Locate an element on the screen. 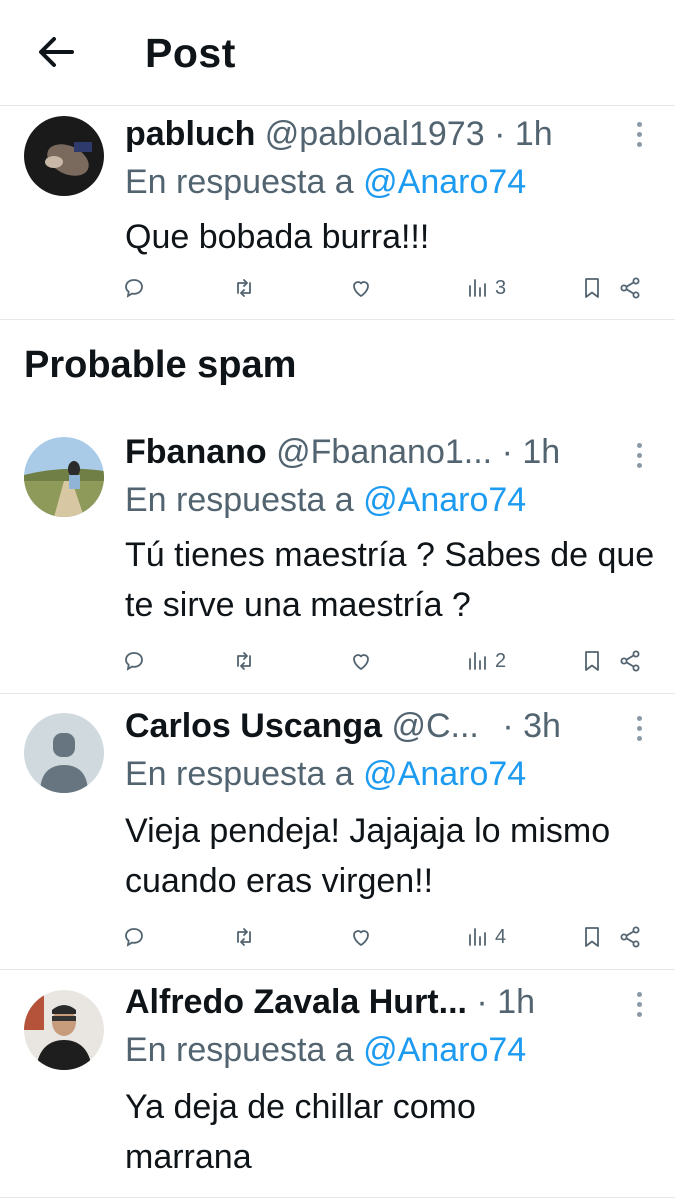  tweet-header: Fbanano @Fbanano1... · 1h is located at coordinates (342, 452).